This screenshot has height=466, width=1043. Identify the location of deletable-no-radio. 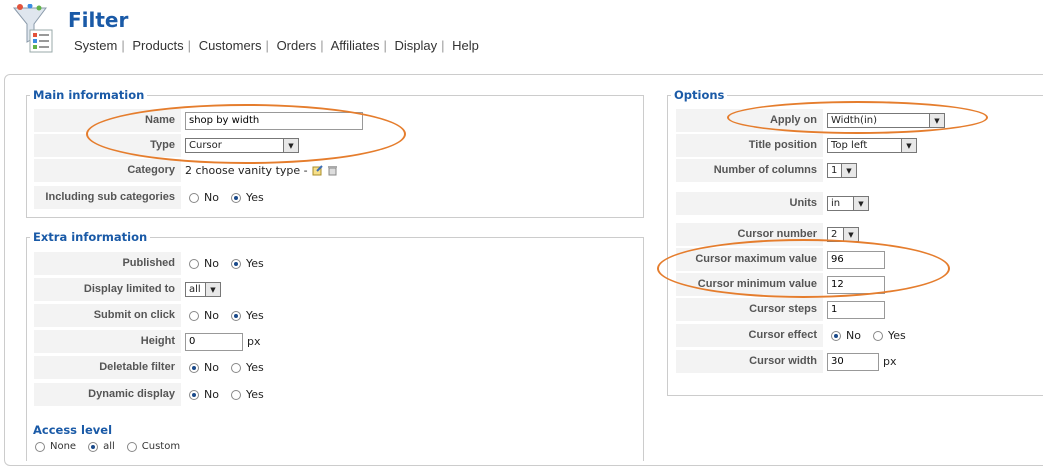
(194, 367).